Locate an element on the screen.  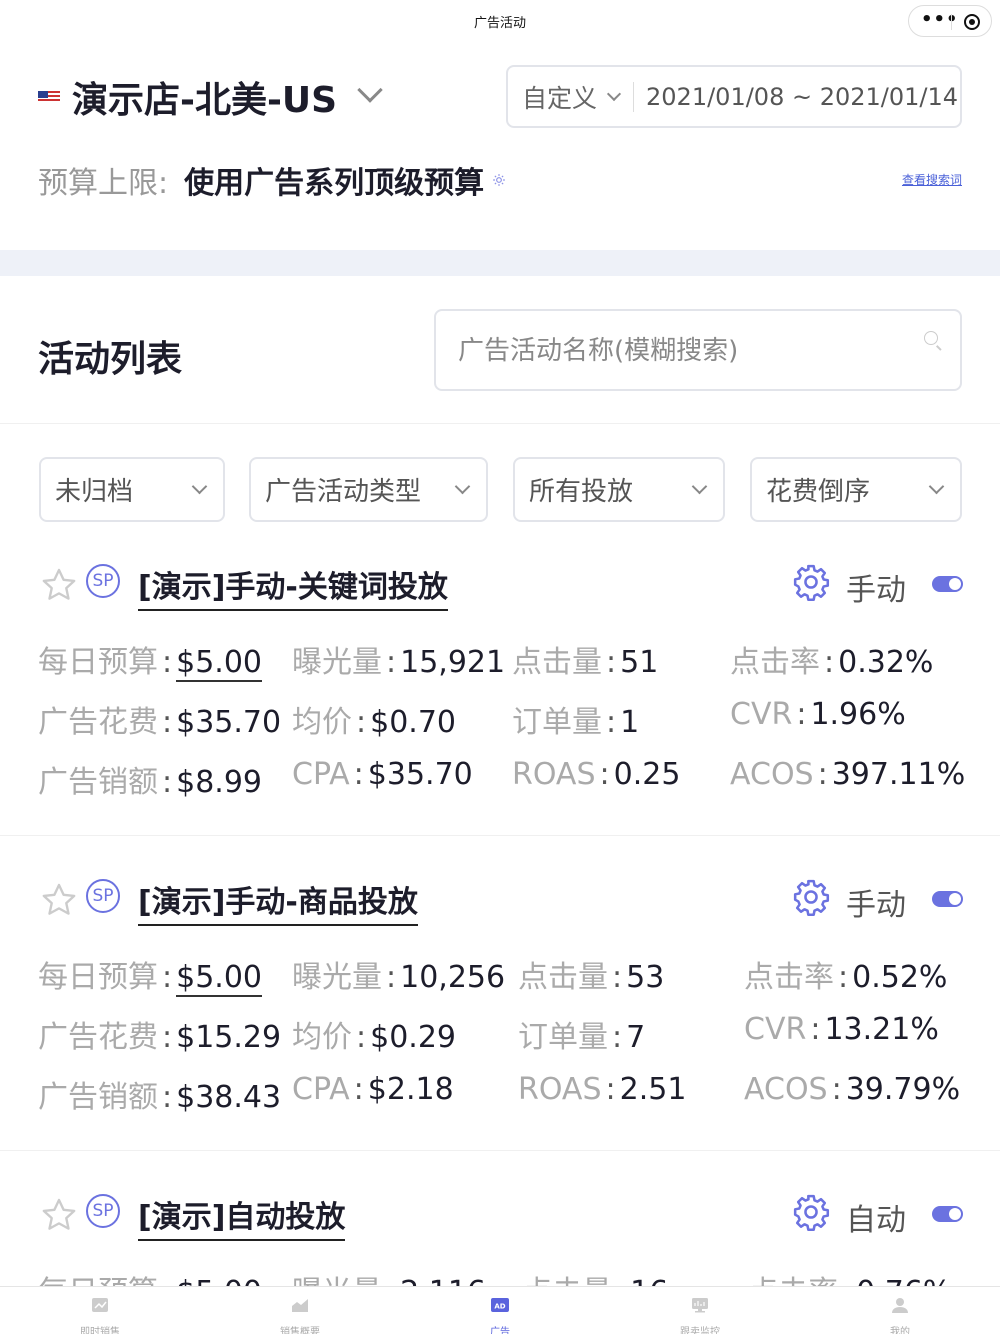
campaign-search is located at coordinates (698, 350).